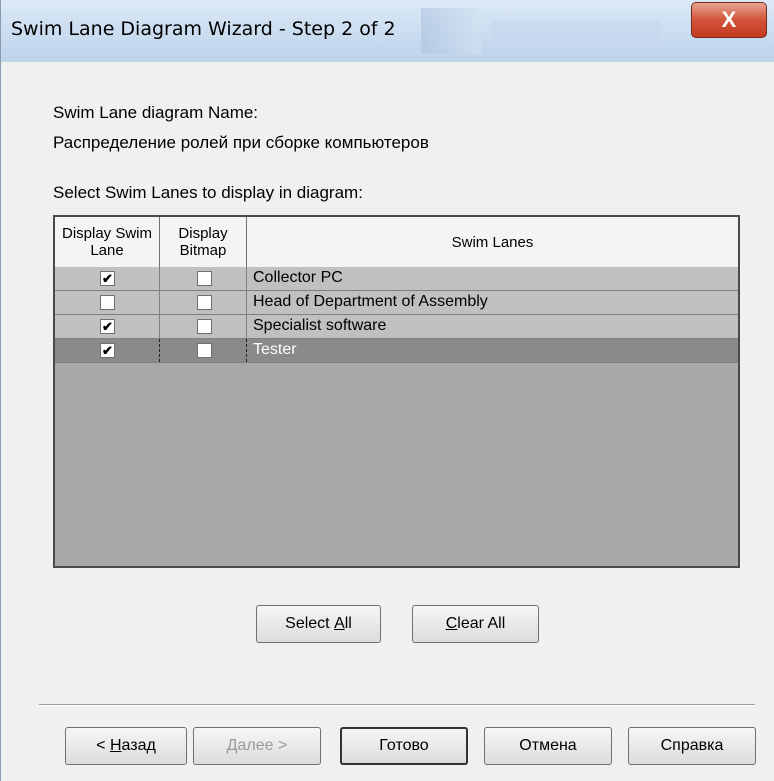 Image resolution: width=774 pixels, height=781 pixels. What do you see at coordinates (107, 242) in the screenshot?
I see `header-display-swim-lane: Display Swim Lane` at bounding box center [107, 242].